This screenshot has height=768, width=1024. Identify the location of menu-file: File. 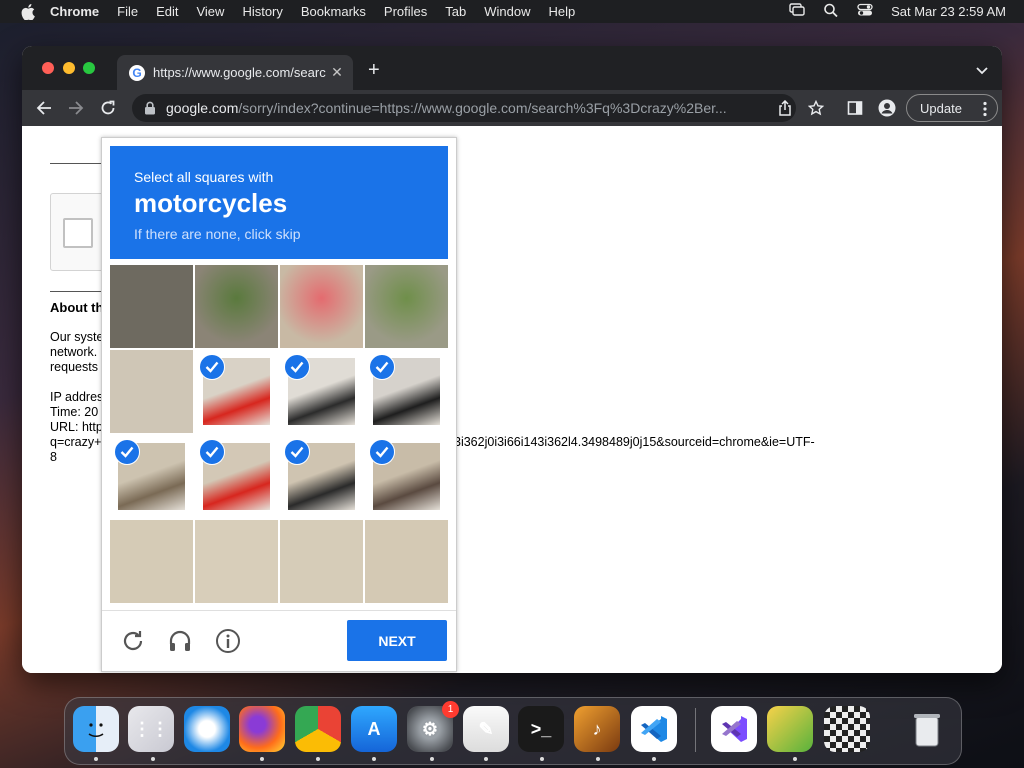
(127, 11).